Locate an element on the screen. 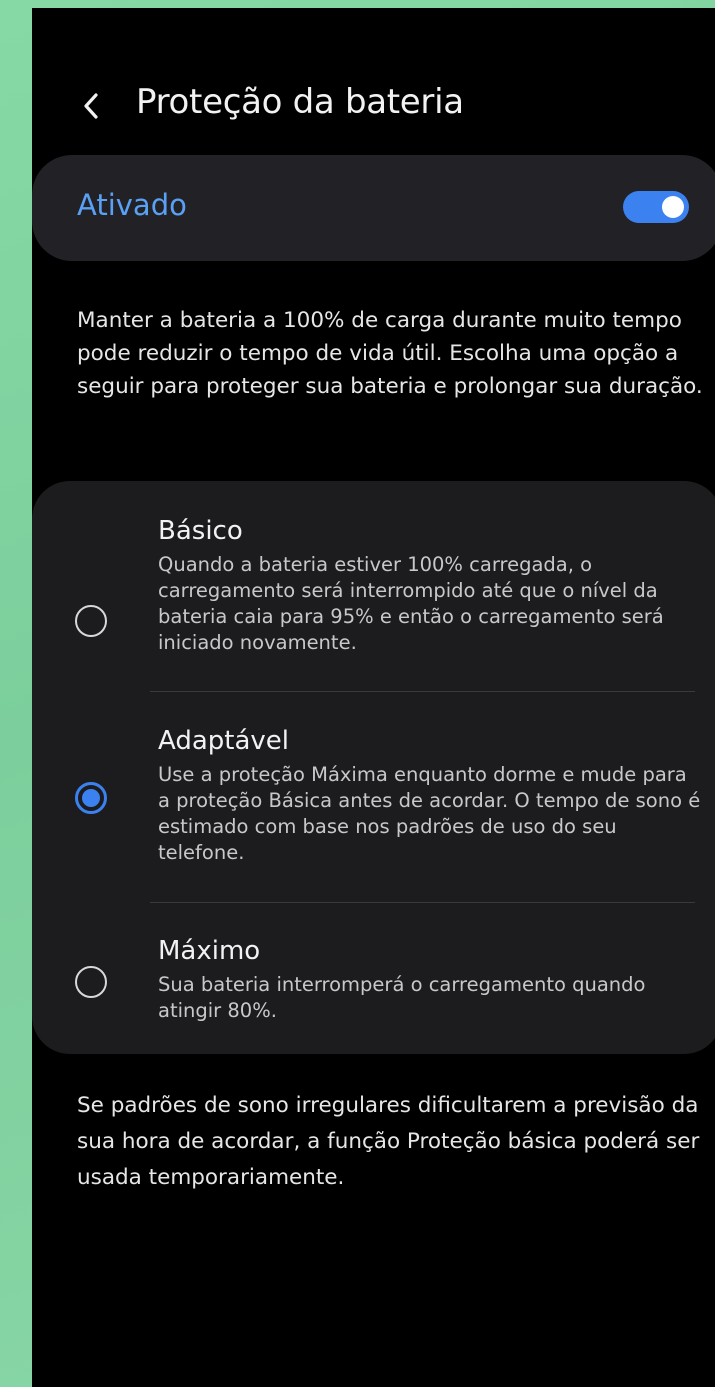  chevron-left-icon is located at coordinates (91, 106).